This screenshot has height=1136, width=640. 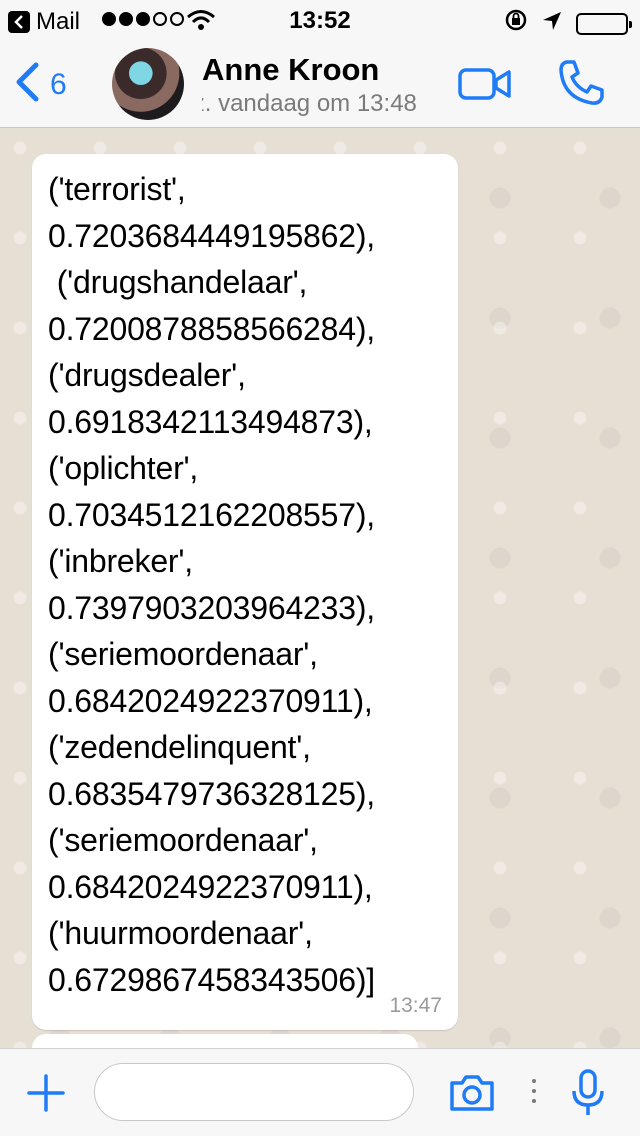 I want to click on more-icon, so click(x=534, y=1091).